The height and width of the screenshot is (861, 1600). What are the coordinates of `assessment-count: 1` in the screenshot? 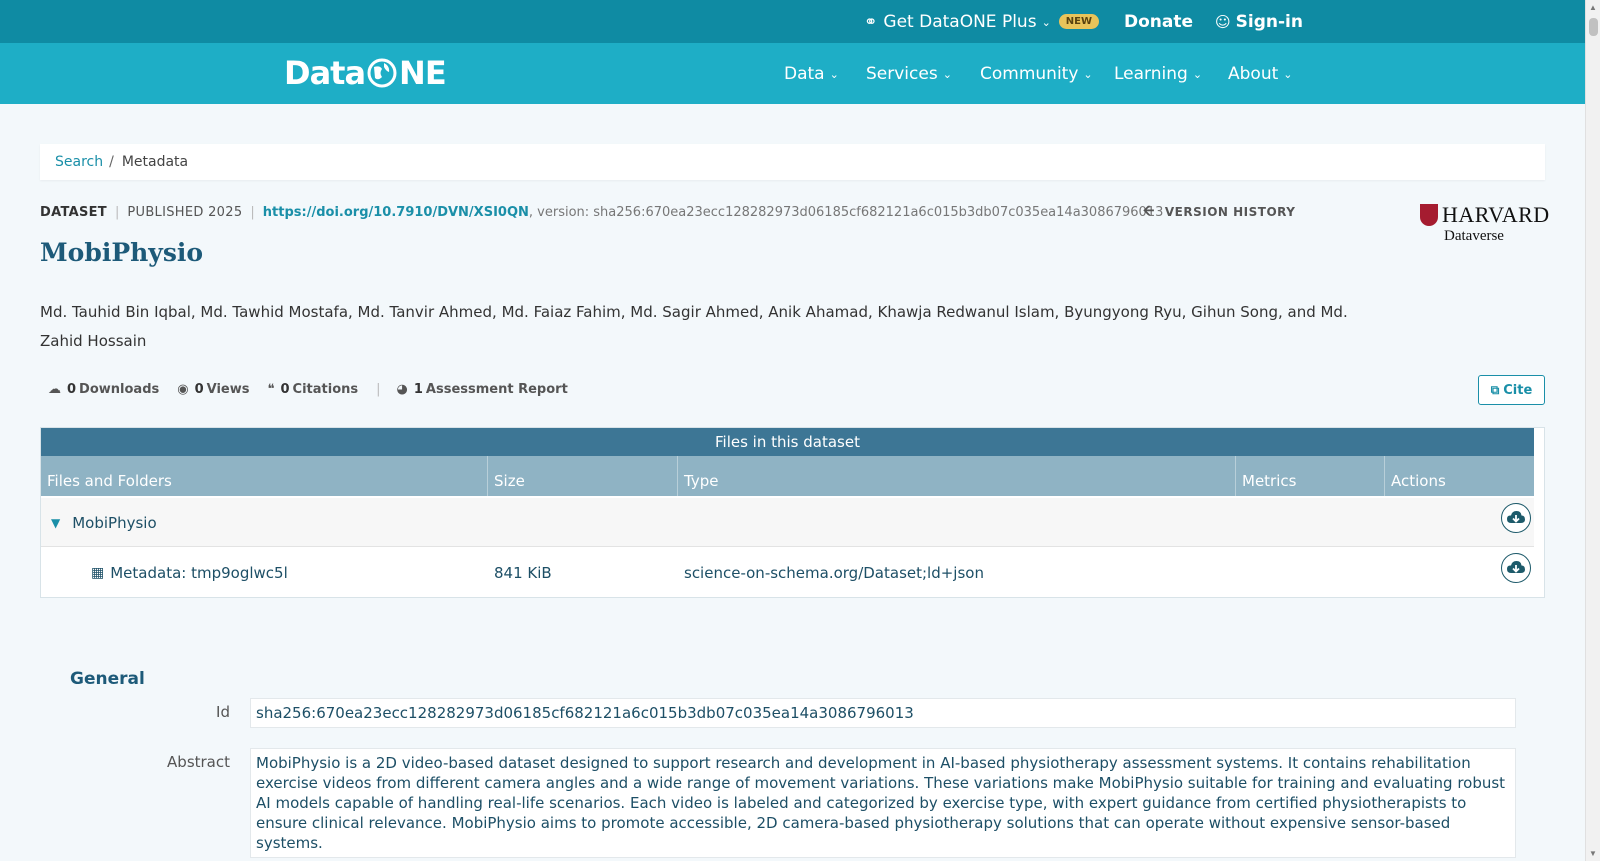 It's located at (418, 389).